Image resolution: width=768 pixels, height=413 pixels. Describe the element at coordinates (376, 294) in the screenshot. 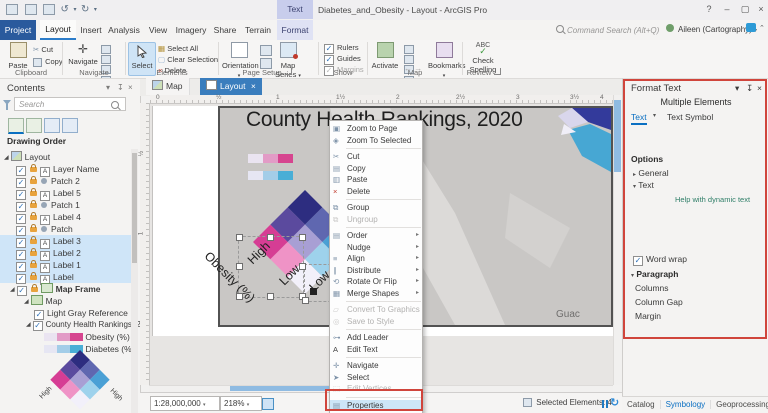

I see `menu-merge-shapes: ▦ Merge Shapes ▸` at that location.